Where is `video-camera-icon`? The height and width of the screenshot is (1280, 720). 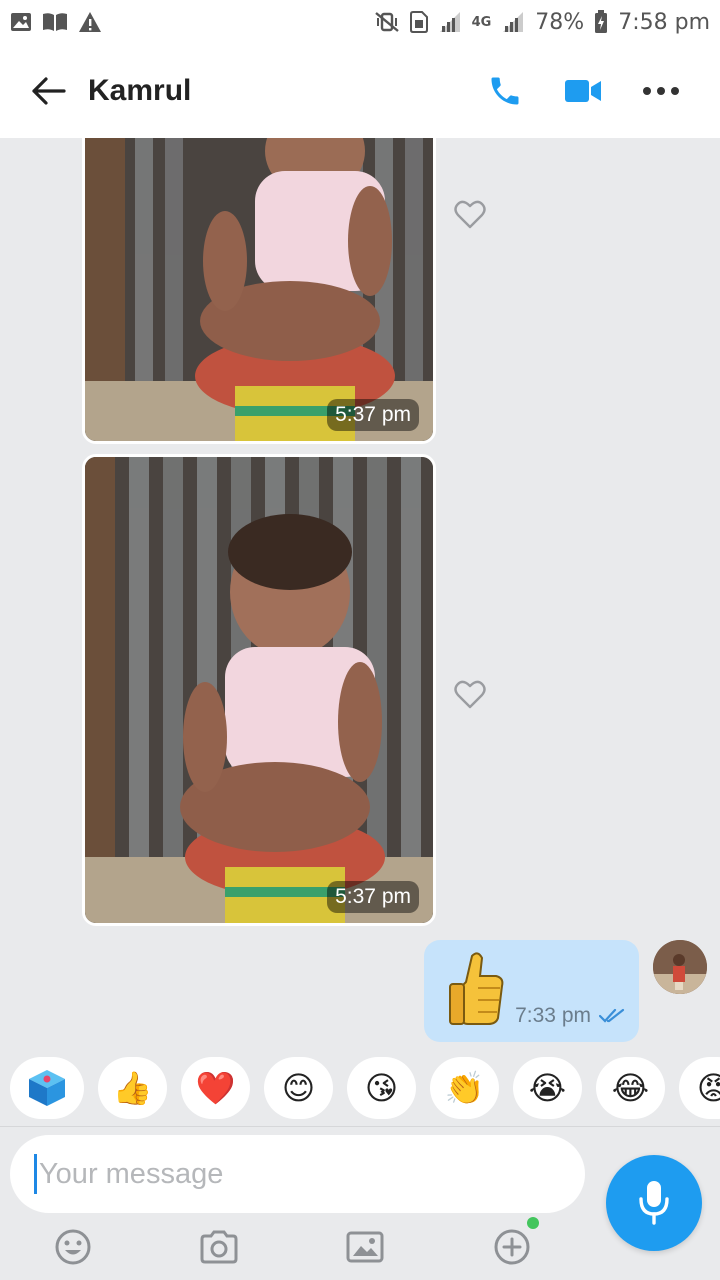 video-camera-icon is located at coordinates (583, 91).